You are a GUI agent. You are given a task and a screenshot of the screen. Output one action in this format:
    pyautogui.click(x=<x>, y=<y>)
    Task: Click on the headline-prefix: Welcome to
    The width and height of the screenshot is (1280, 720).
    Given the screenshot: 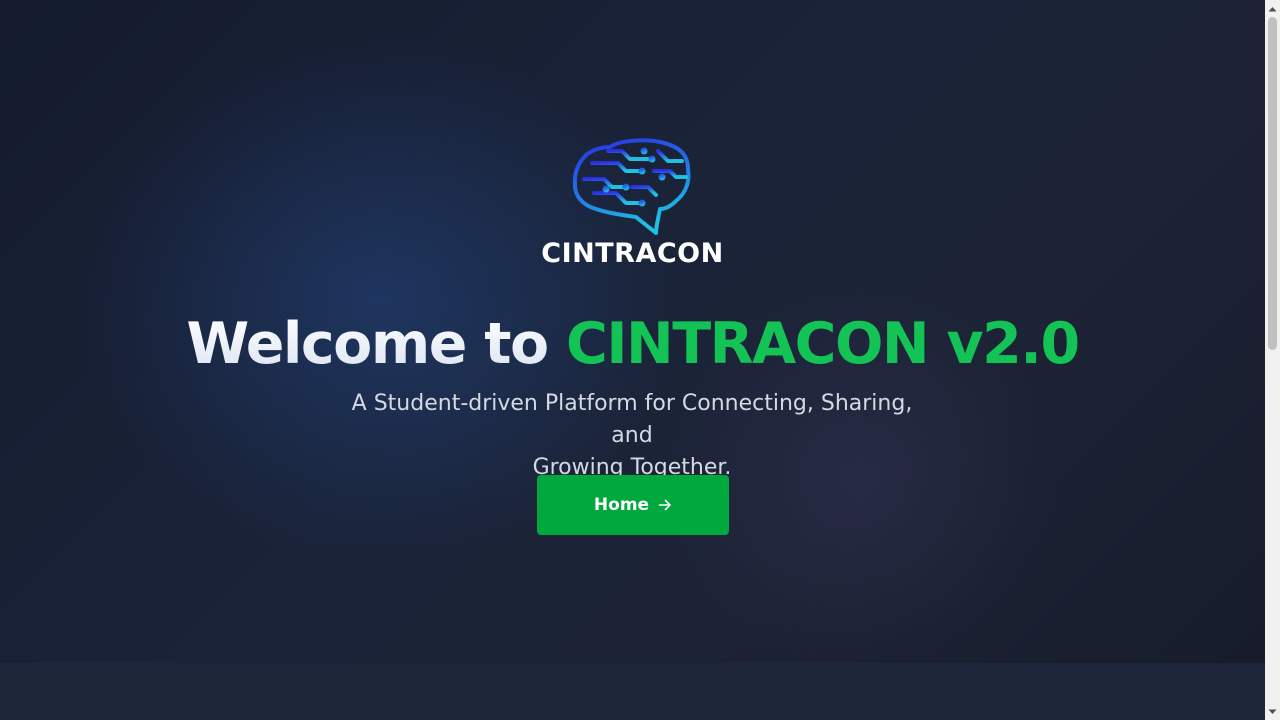 What is the action you would take?
    pyautogui.click(x=367, y=344)
    